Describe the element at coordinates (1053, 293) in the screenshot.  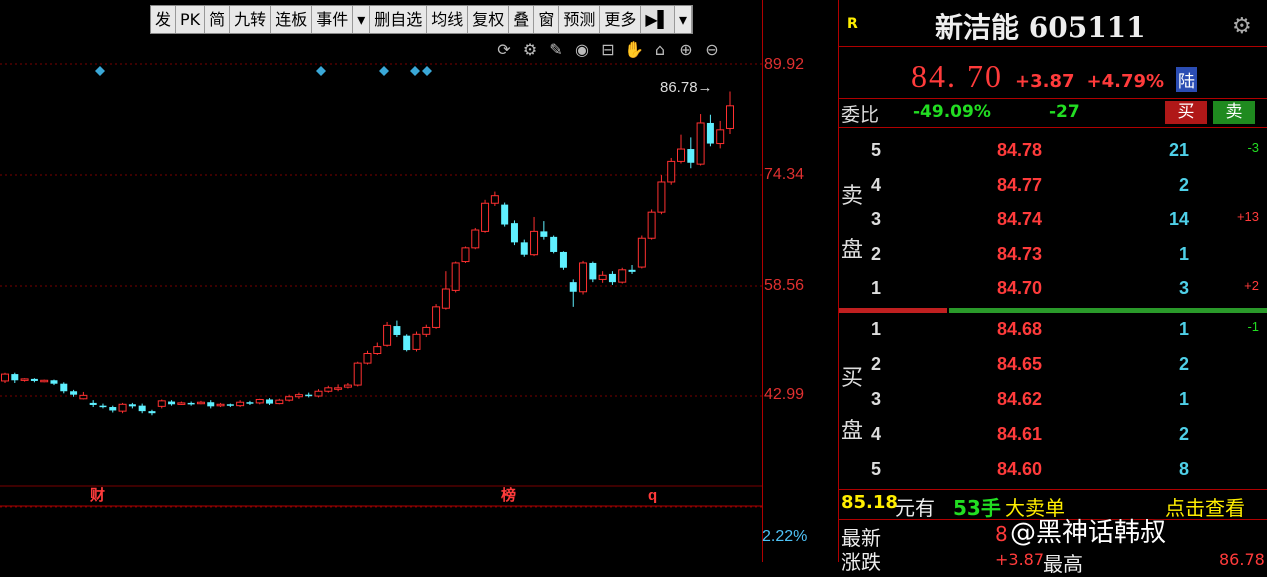
I see `ask-row: 1 84.70 3 +2` at that location.